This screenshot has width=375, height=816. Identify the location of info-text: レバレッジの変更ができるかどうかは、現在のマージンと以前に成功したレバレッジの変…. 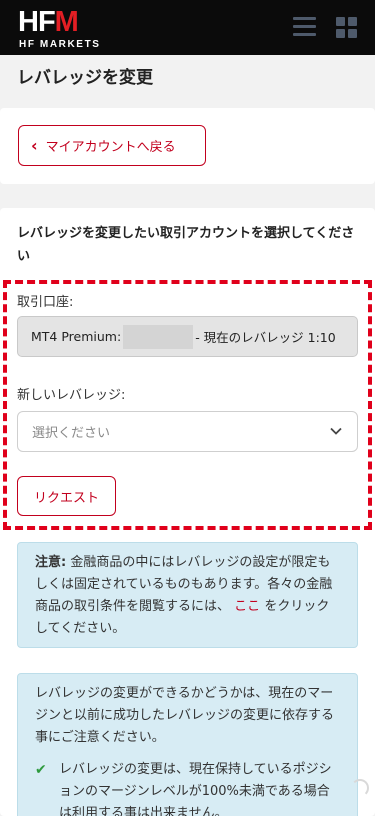
(185, 715).